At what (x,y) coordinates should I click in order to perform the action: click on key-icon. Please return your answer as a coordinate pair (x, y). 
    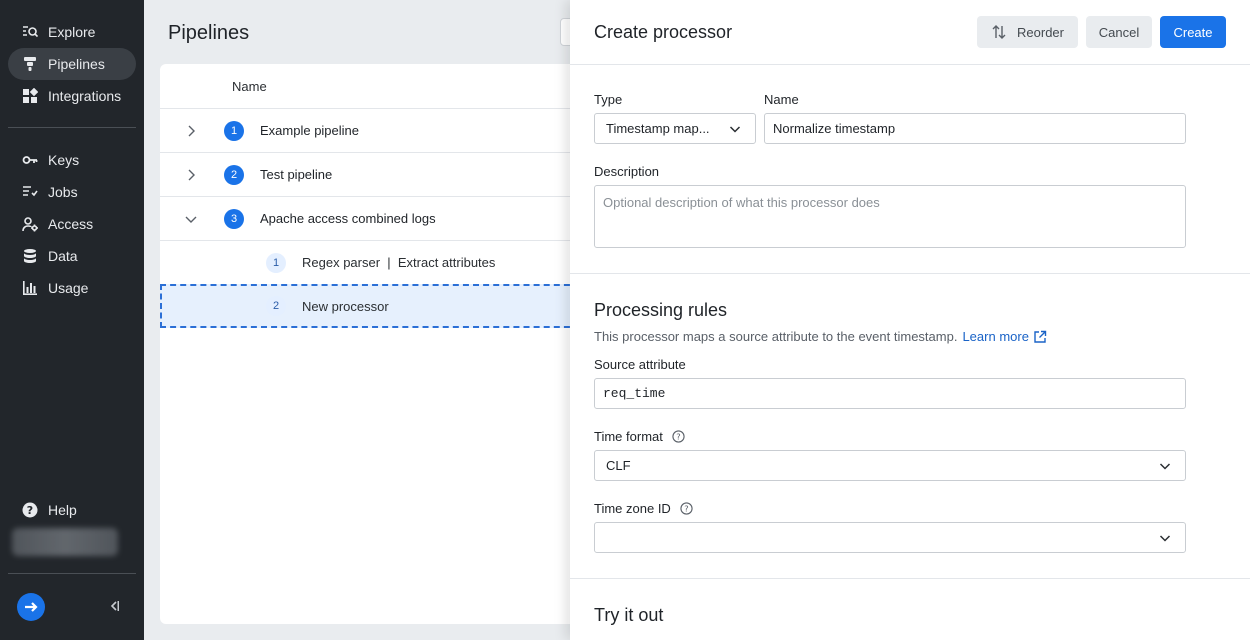
    Looking at the image, I should click on (30, 160).